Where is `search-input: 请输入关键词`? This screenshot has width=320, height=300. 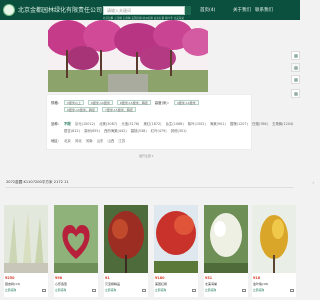
search-input: 请输入关键词 is located at coordinates (144, 10).